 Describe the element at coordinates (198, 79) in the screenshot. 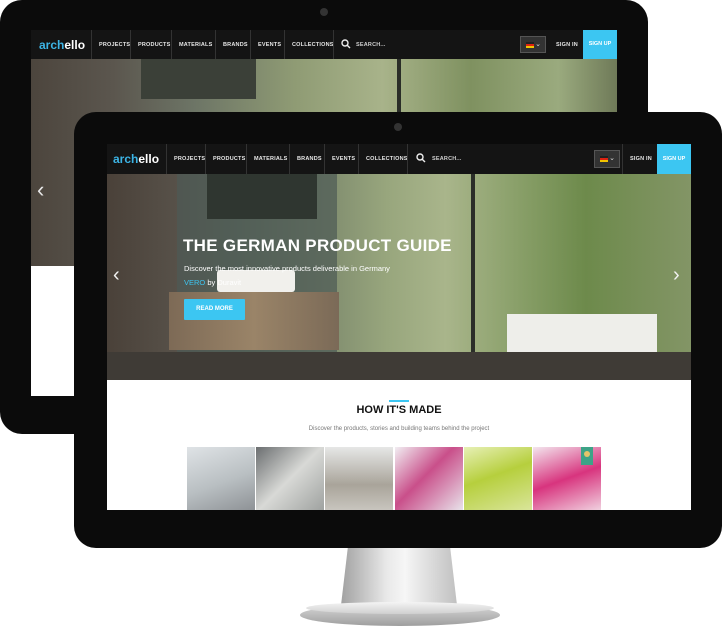

I see `back-hero-mirror` at that location.